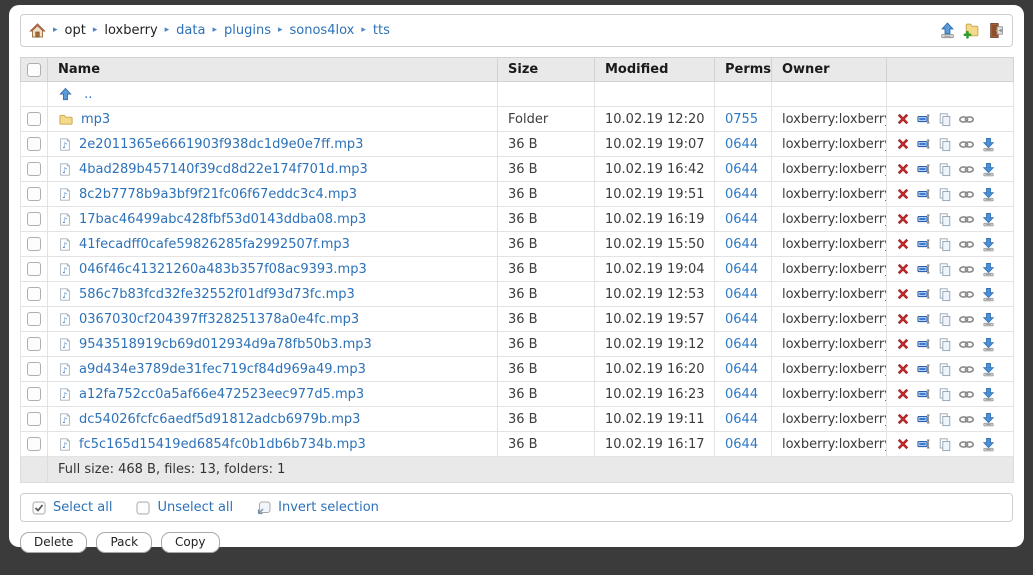 The image size is (1033, 575). Describe the element at coordinates (37, 30) in the screenshot. I see `home-icon` at that location.